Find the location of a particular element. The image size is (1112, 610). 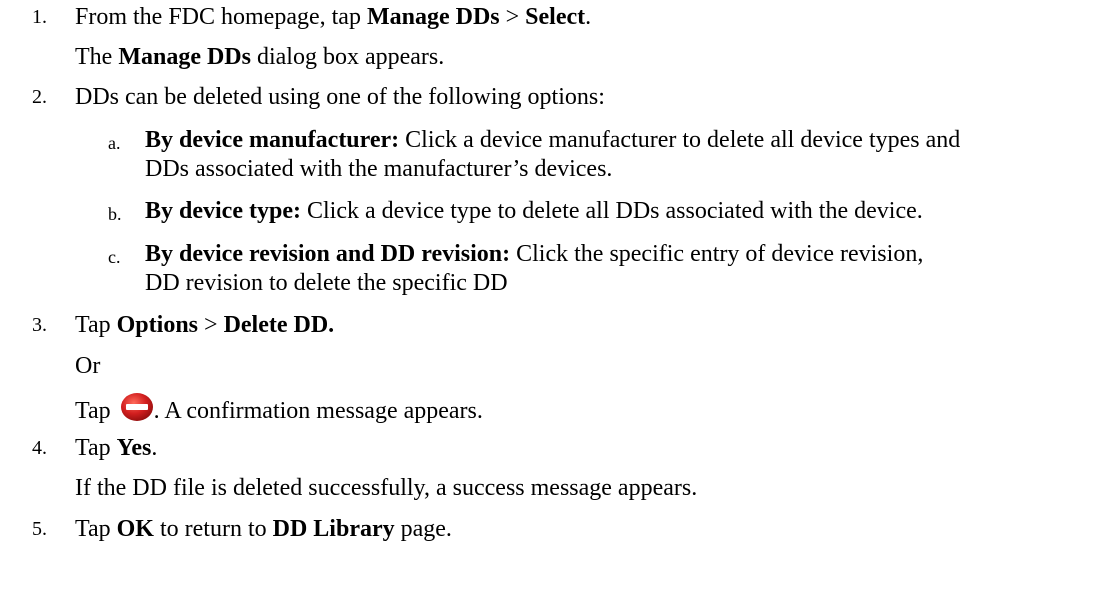

step-number: 2. is located at coordinates (39, 97).